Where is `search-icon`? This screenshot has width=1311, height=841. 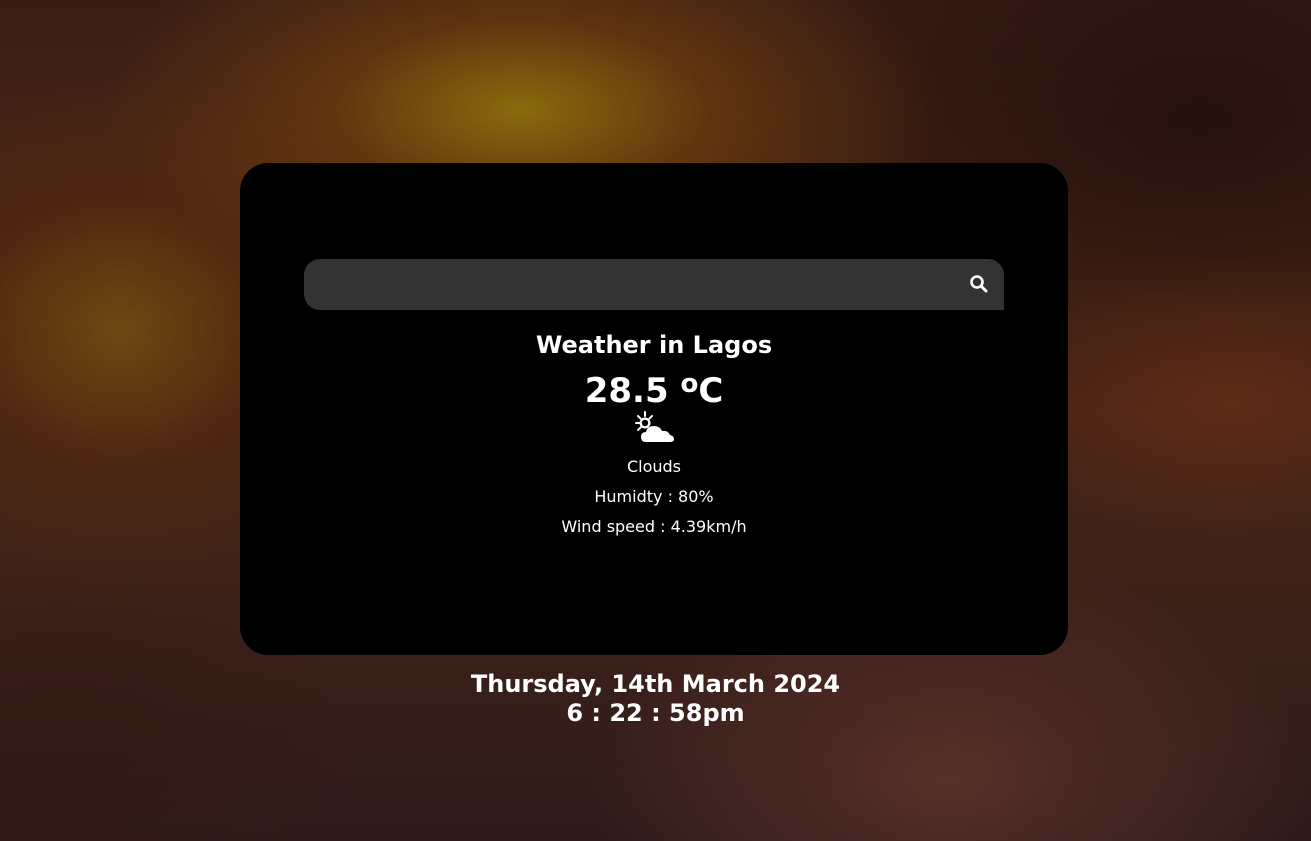 search-icon is located at coordinates (979, 284).